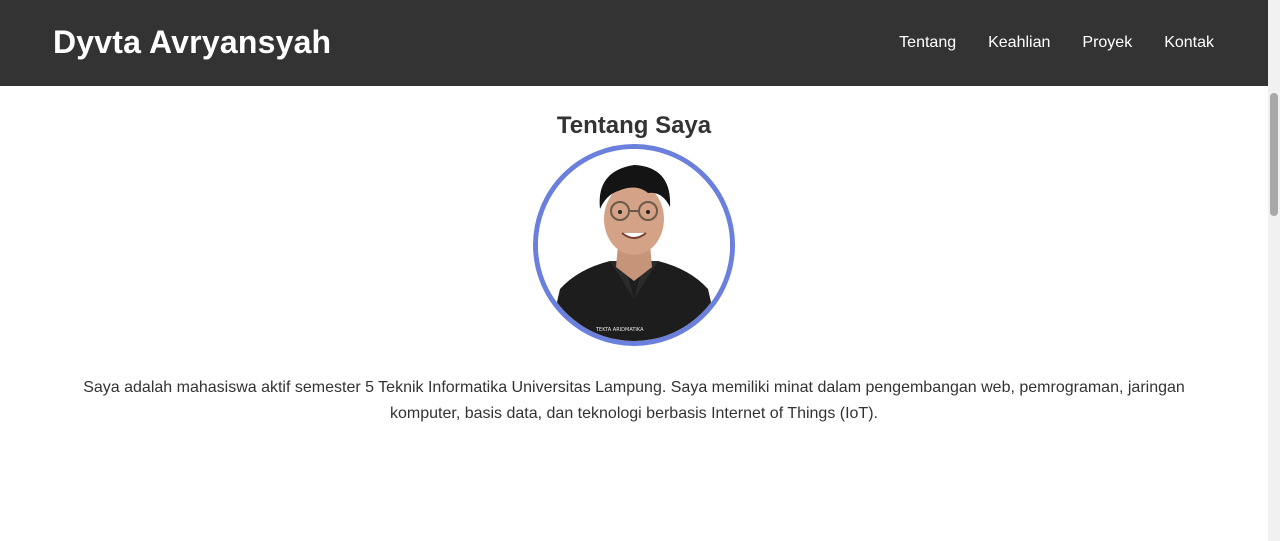  Describe the element at coordinates (1274, 154) in the screenshot. I see `scrollbar-thumb` at that location.